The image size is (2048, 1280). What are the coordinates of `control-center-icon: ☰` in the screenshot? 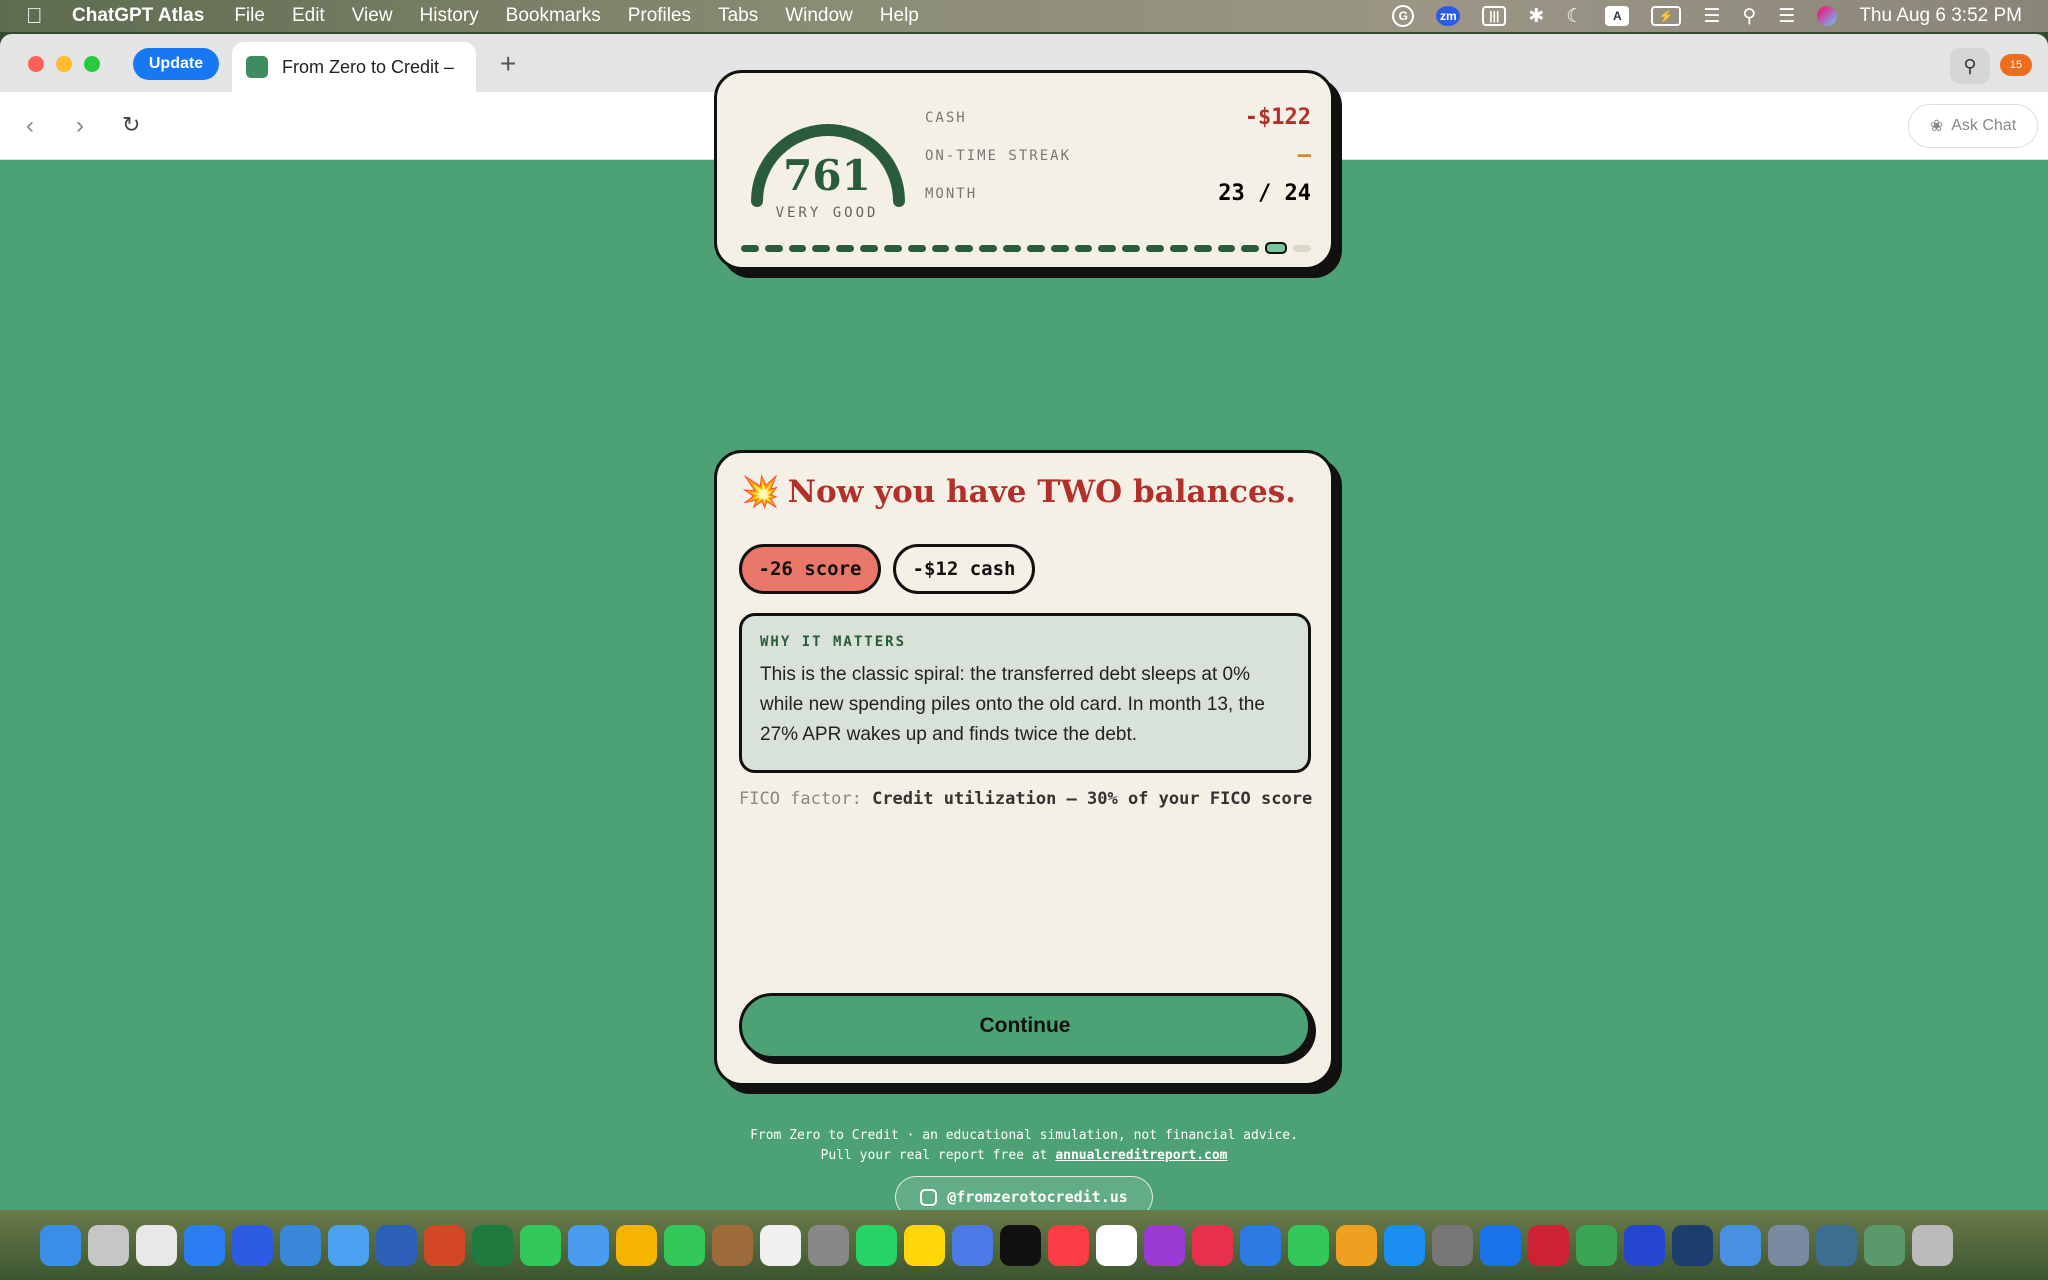 It's located at (1786, 16).